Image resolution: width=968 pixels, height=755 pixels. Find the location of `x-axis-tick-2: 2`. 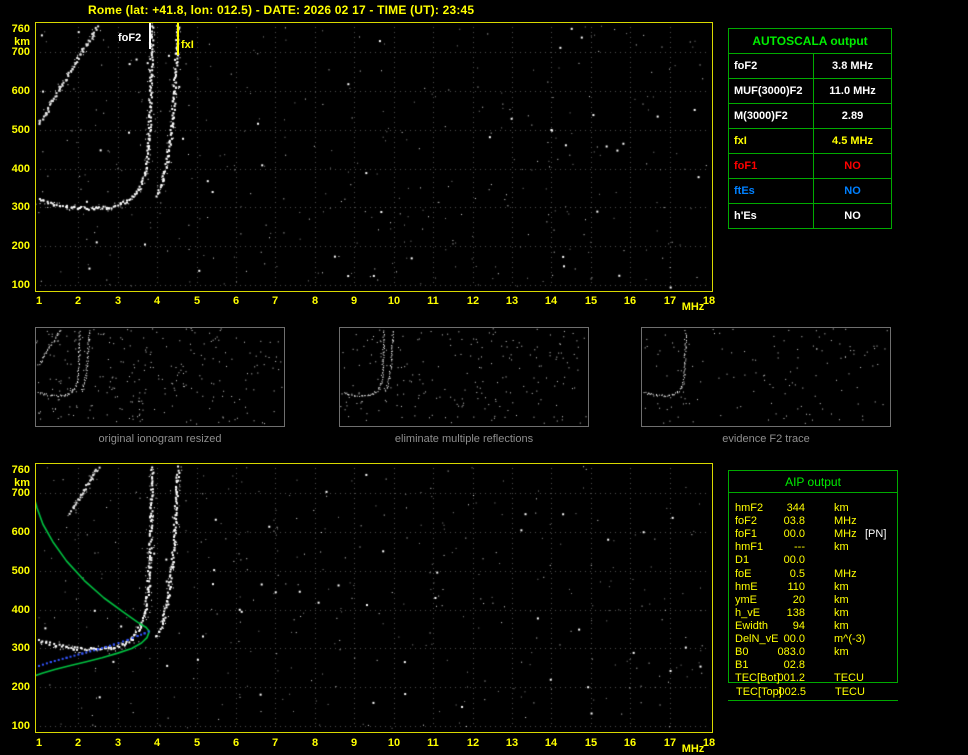

x-axis-tick-2: 2 is located at coordinates (78, 301).